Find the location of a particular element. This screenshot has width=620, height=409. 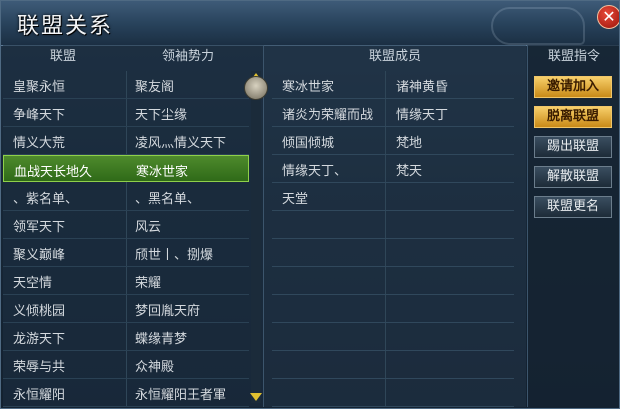

cloud-ornament is located at coordinates (538, 26).